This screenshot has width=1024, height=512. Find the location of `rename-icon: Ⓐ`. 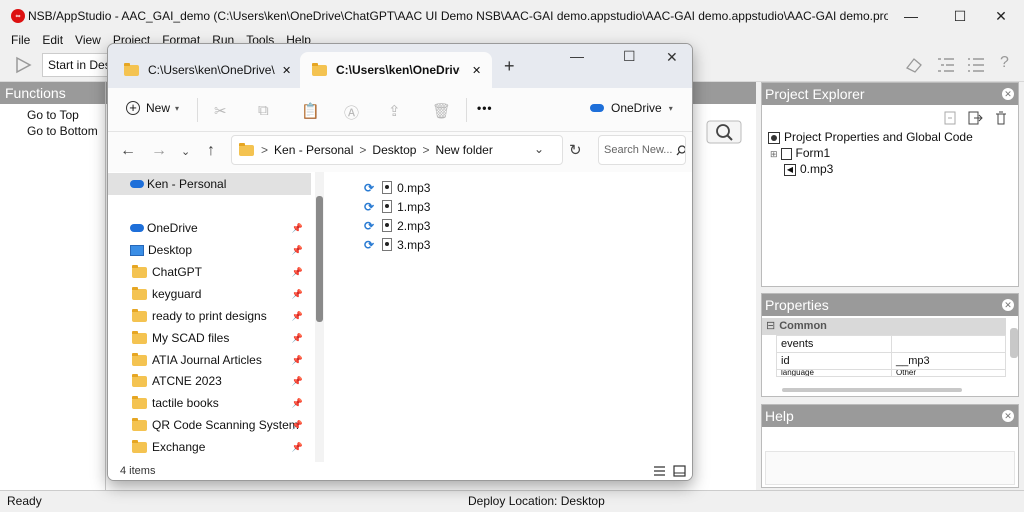

rename-icon: Ⓐ is located at coordinates (351, 112).